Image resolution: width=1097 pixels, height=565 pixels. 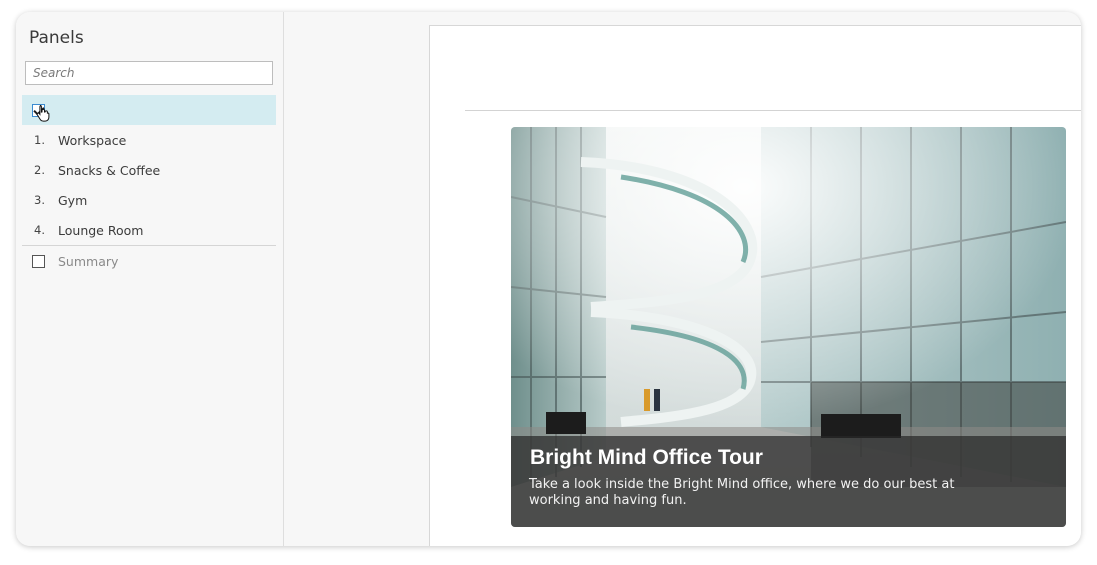 I want to click on panels-title: Panels, so click(x=56, y=38).